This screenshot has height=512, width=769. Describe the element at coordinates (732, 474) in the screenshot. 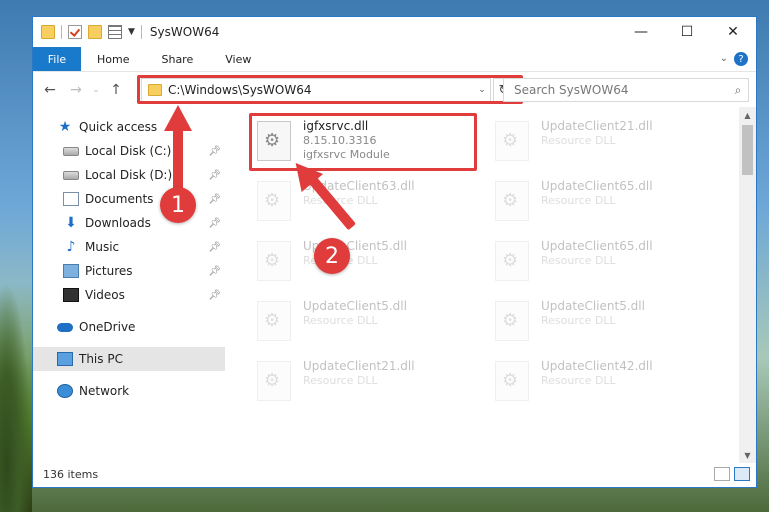

I see `view-switcher` at that location.